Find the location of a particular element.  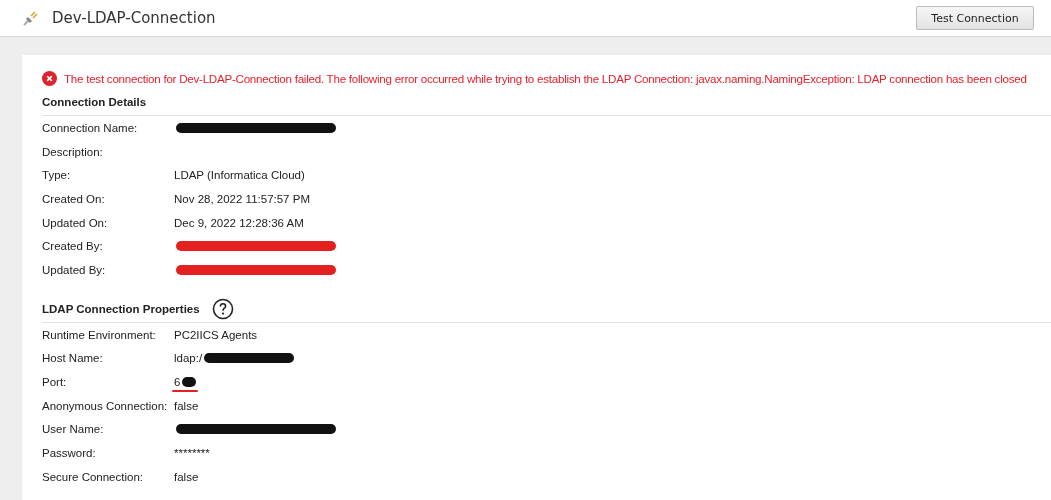

field-label: Description: is located at coordinates (73, 151).